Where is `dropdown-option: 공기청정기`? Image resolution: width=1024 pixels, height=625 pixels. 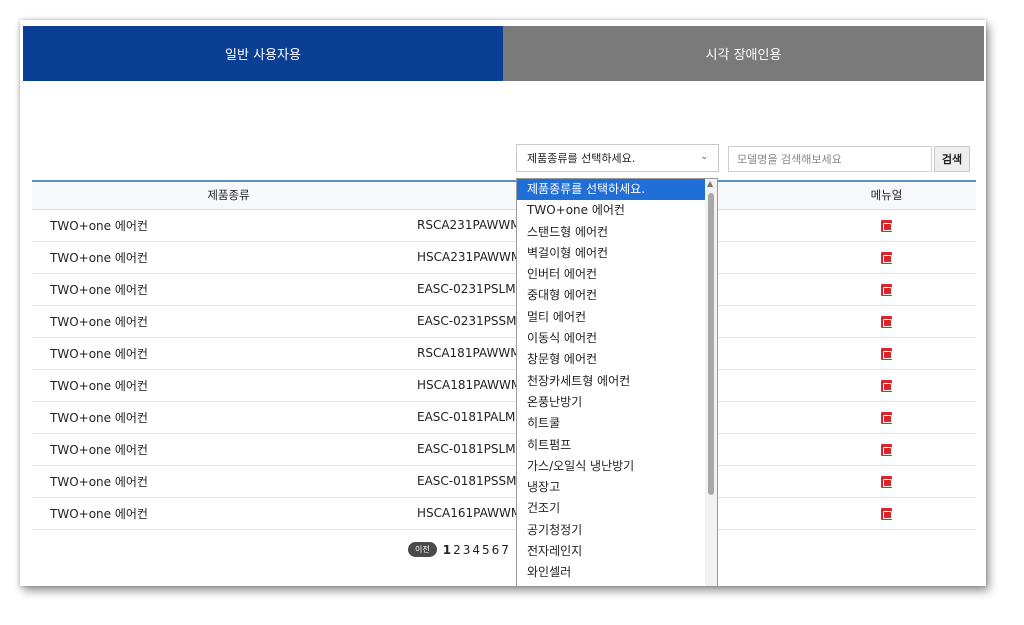
dropdown-option: 공기청정기 is located at coordinates (617, 530).